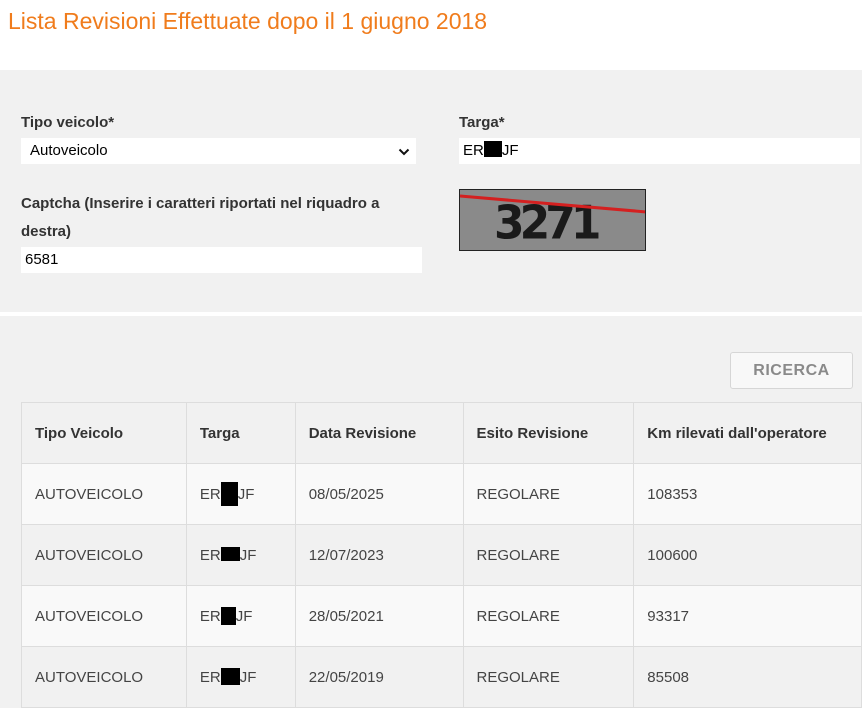 This screenshot has height=708, width=862. Describe the element at coordinates (747, 555) in the screenshot. I see `cell-km-rilevati: 100600` at that location.